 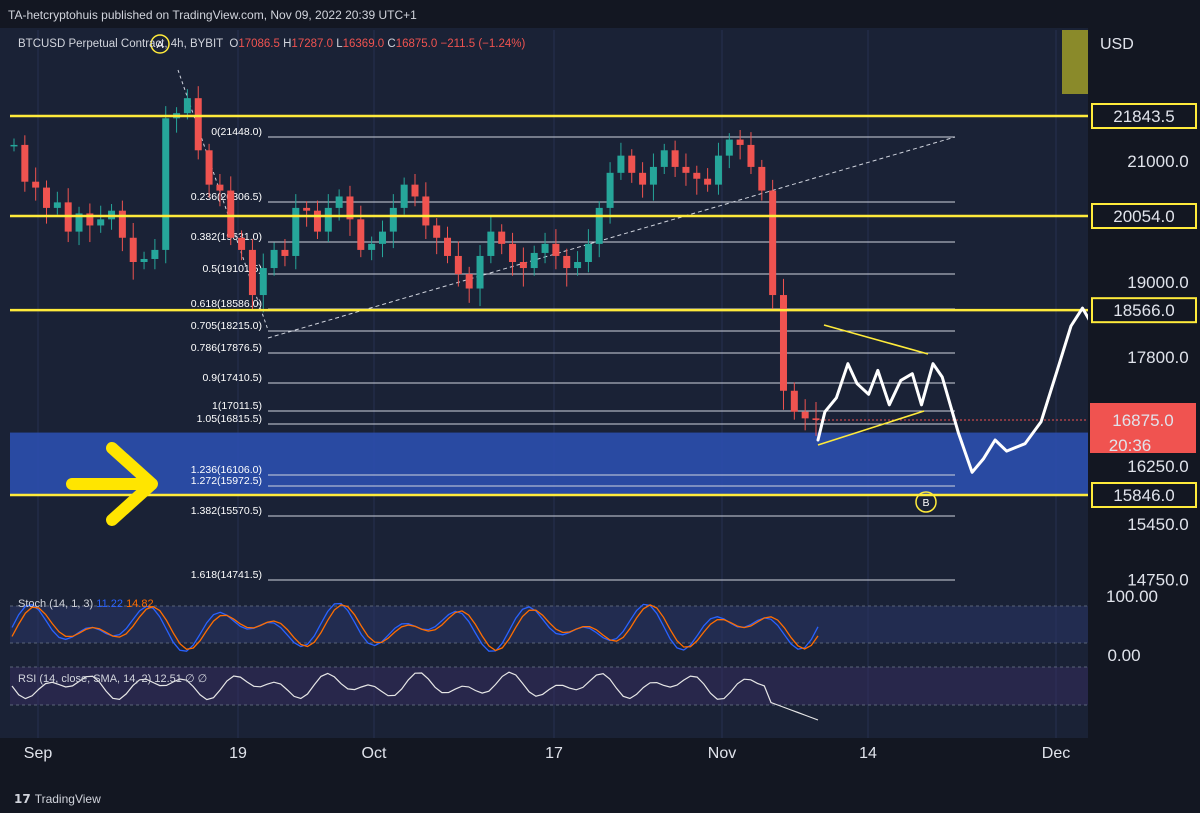 What do you see at coordinates (722, 753) in the screenshot?
I see `time-axis-tick: Nov` at bounding box center [722, 753].